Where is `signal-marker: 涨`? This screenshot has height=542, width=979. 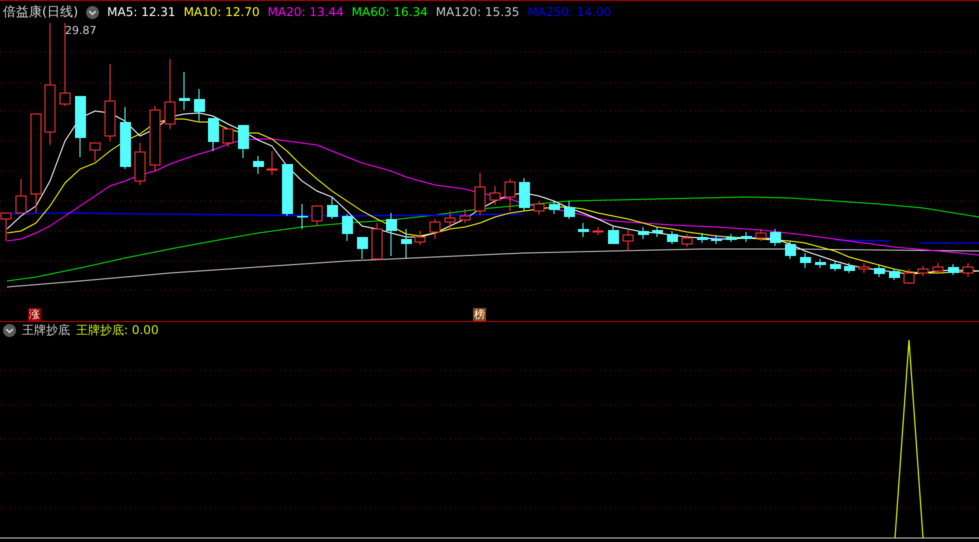 signal-marker: 涨 is located at coordinates (34, 314).